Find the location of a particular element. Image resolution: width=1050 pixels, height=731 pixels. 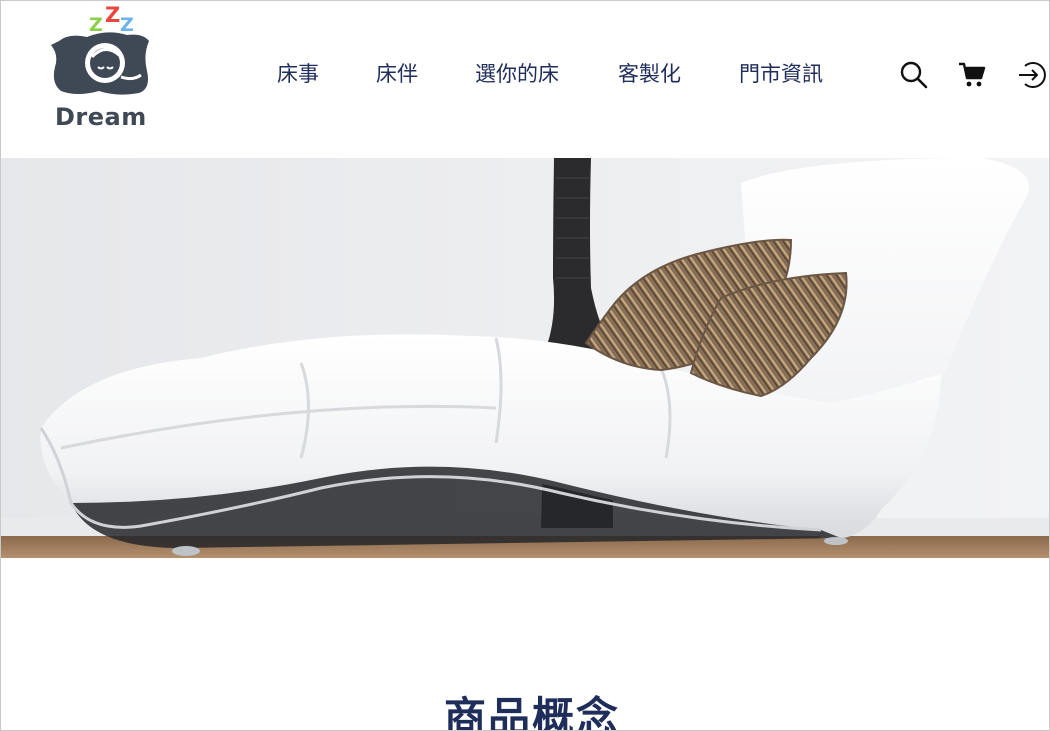

zzz-letter-3: Z is located at coordinates (127, 25).